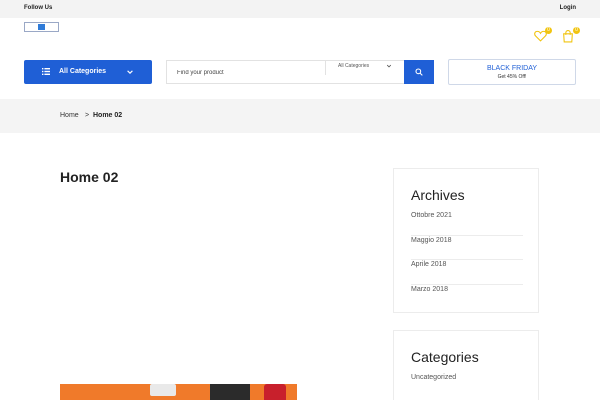 The width and height of the screenshot is (600, 400). I want to click on categories-title: Categories, so click(445, 357).